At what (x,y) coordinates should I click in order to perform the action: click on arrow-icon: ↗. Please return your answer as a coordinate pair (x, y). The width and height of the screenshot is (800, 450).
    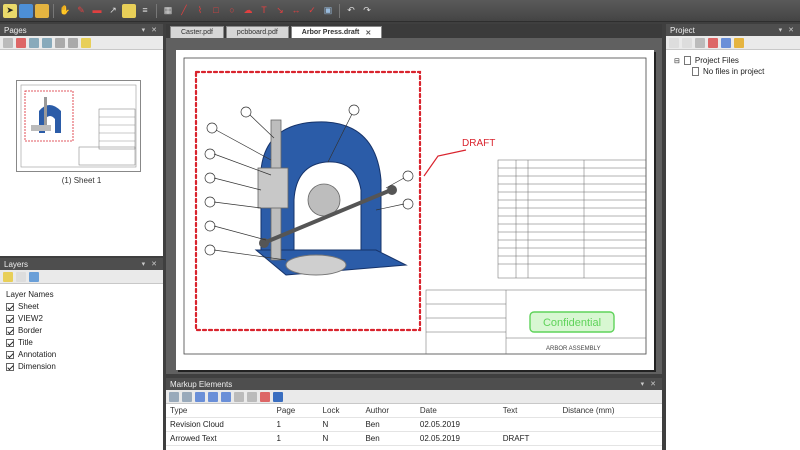
    Looking at the image, I should click on (113, 11).